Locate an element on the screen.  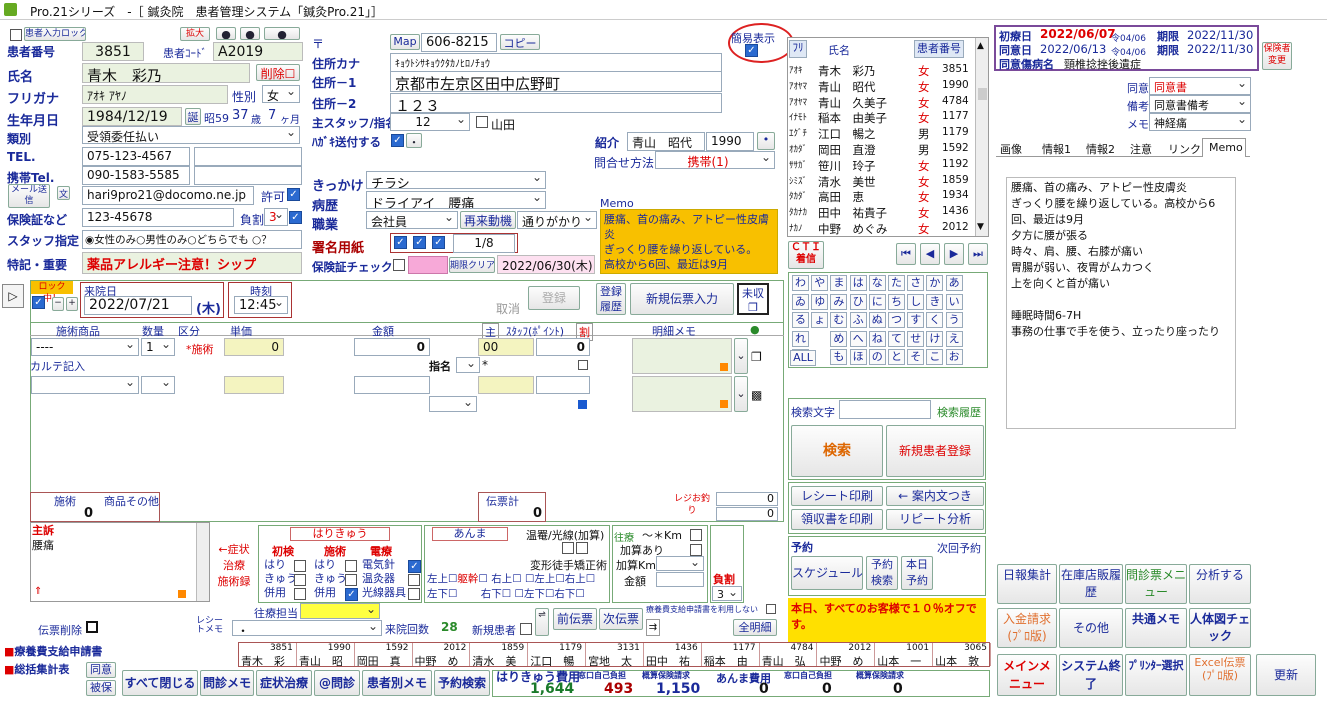
row2-staff-field is located at coordinates (506, 385).